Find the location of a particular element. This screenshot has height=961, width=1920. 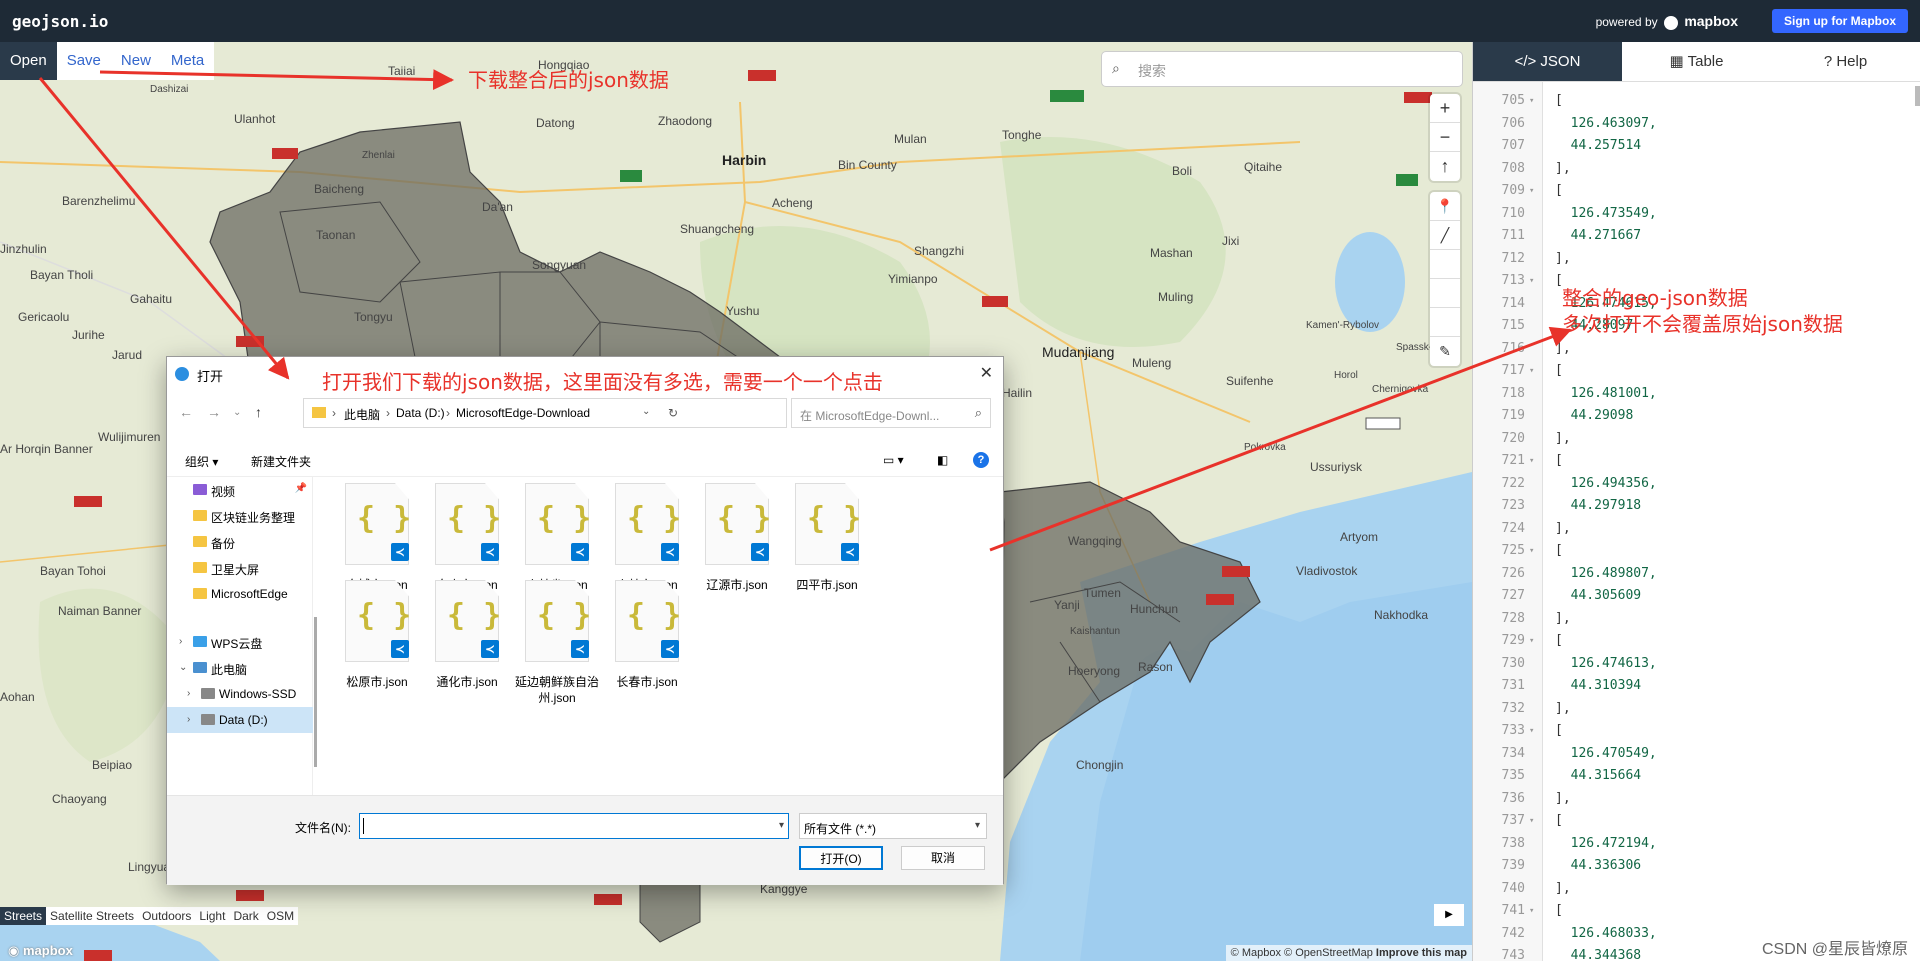

style-light: Light is located at coordinates (212, 916).